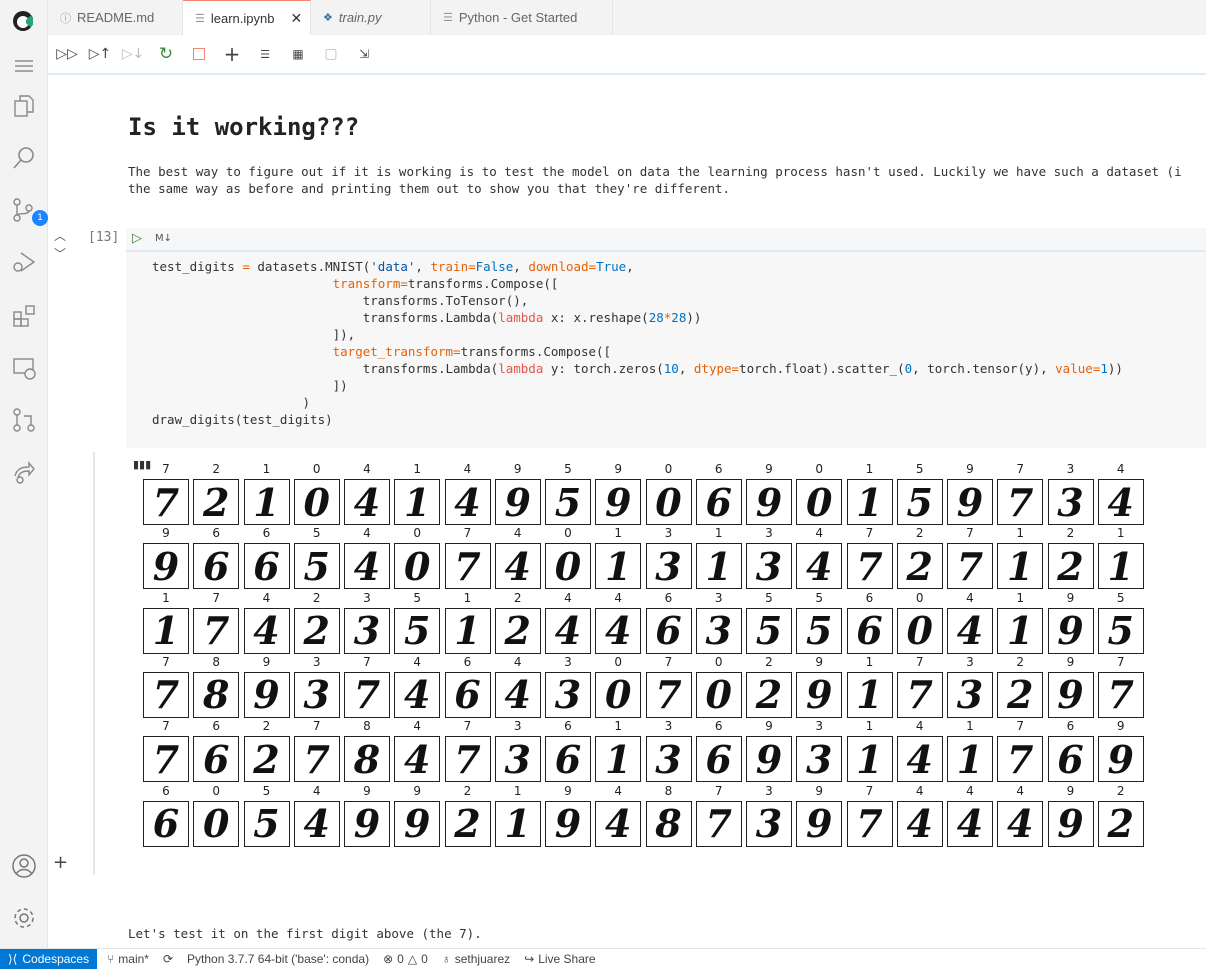 The width and height of the screenshot is (1206, 969). What do you see at coordinates (24, 368) in the screenshot?
I see `remote-explorer-icon` at bounding box center [24, 368].